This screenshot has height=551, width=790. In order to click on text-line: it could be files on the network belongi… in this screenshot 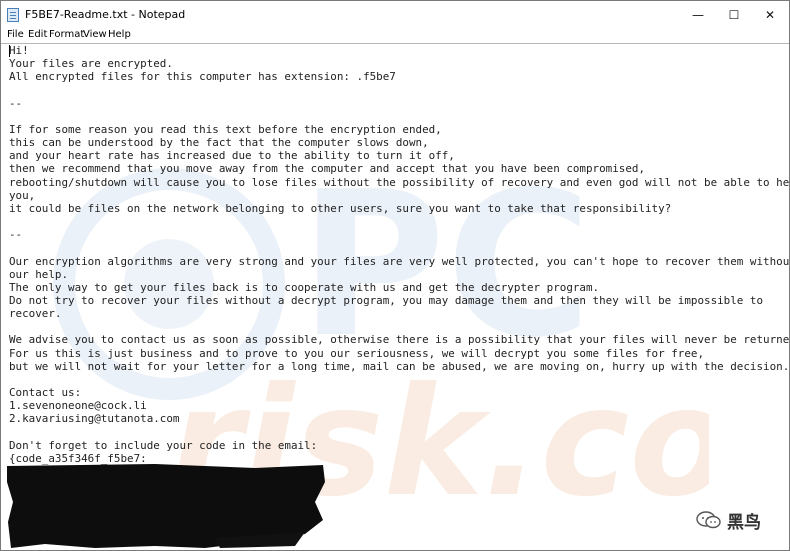, I will do `click(340, 208)`.